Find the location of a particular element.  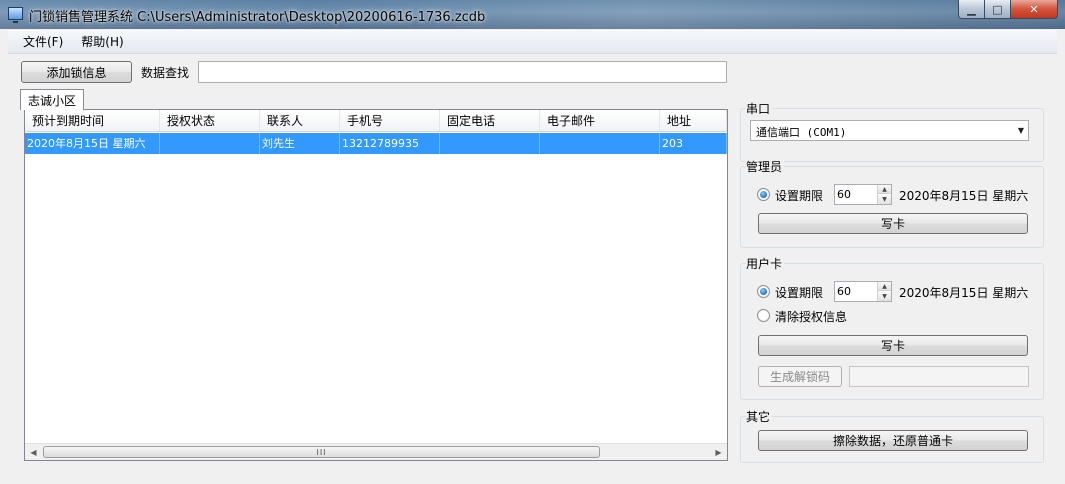

cell-phone is located at coordinates (490, 143).